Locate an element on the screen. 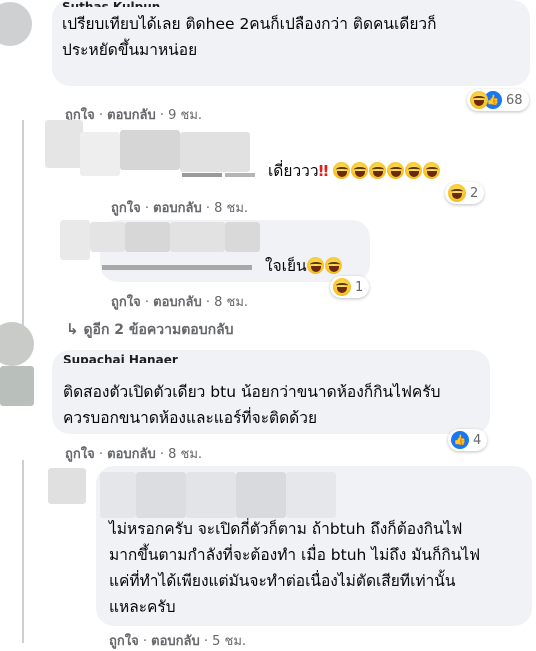 This screenshot has height=651, width=536. like-reaction-icon: 👍 is located at coordinates (460, 440).